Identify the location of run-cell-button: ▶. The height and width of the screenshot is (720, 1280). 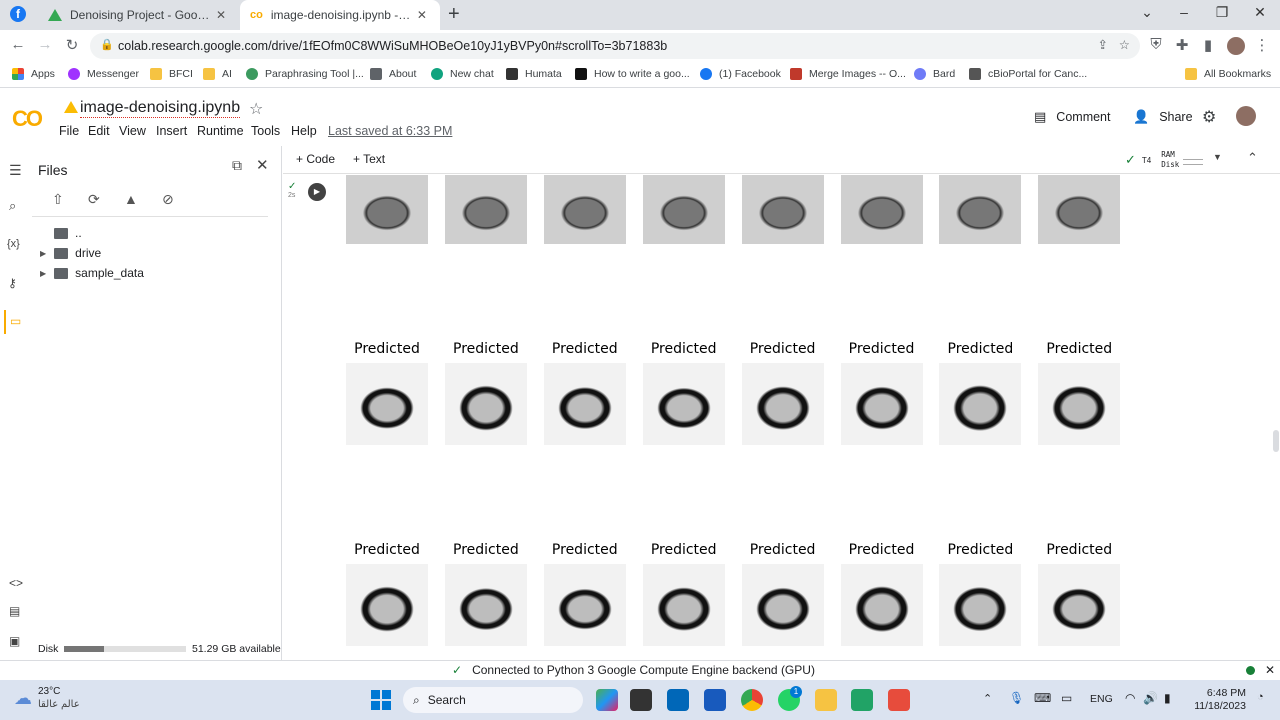
(317, 192).